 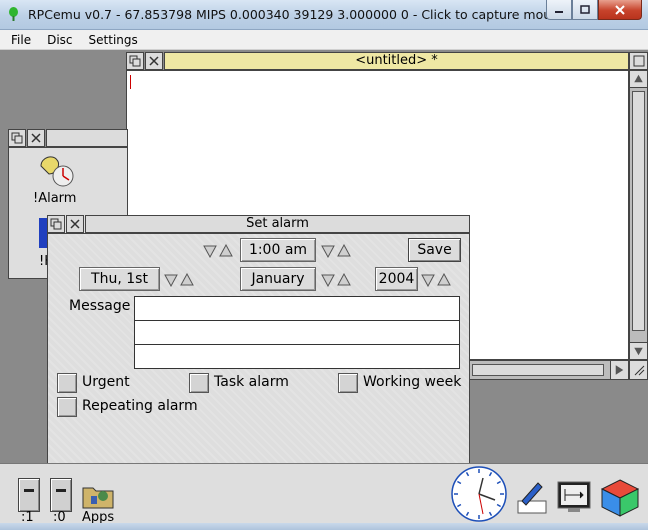 What do you see at coordinates (199, 383) in the screenshot?
I see `task-alarm-checkbox` at bounding box center [199, 383].